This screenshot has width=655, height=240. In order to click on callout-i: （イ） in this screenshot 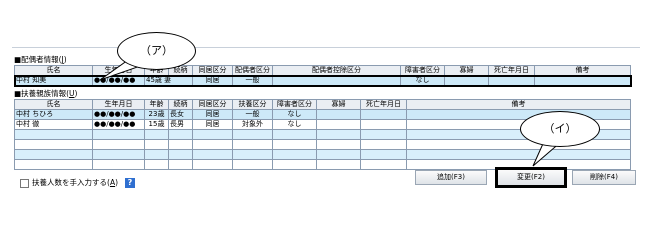, I will do `click(560, 129)`.